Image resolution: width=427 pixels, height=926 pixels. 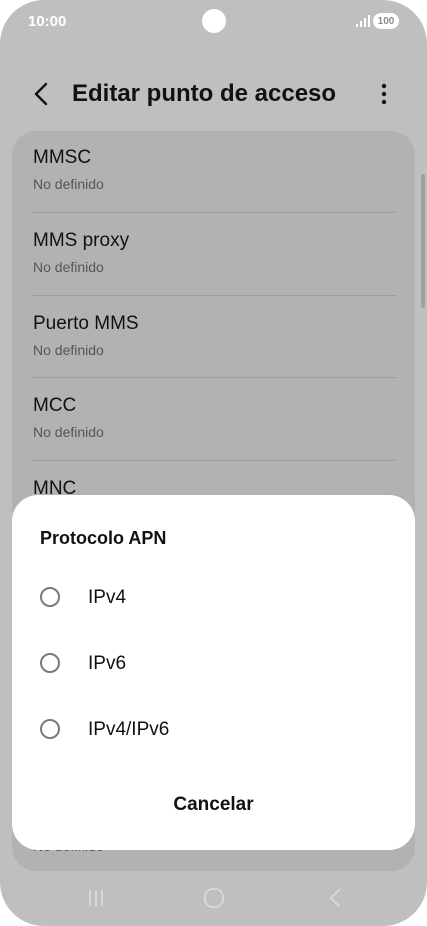 I want to click on option-ipv4-ipv6: IPv4/IPv6, so click(x=213, y=731).